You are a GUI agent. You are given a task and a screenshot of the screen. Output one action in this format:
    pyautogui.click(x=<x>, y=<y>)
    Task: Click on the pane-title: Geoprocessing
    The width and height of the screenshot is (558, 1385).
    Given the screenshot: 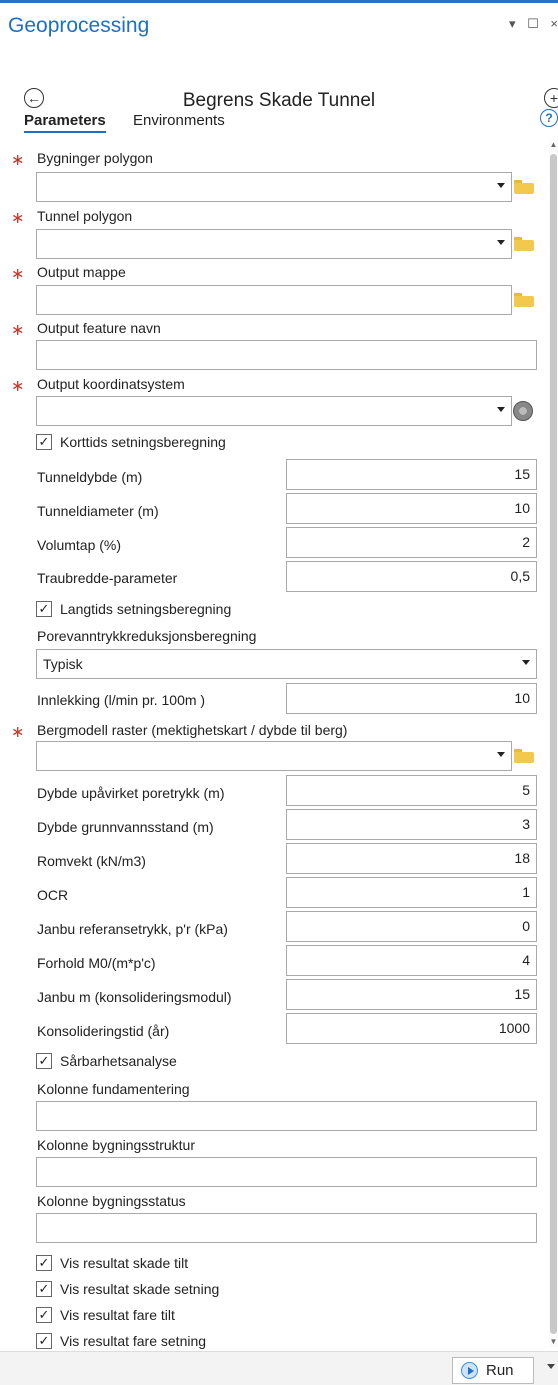 What is the action you would take?
    pyautogui.click(x=79, y=25)
    